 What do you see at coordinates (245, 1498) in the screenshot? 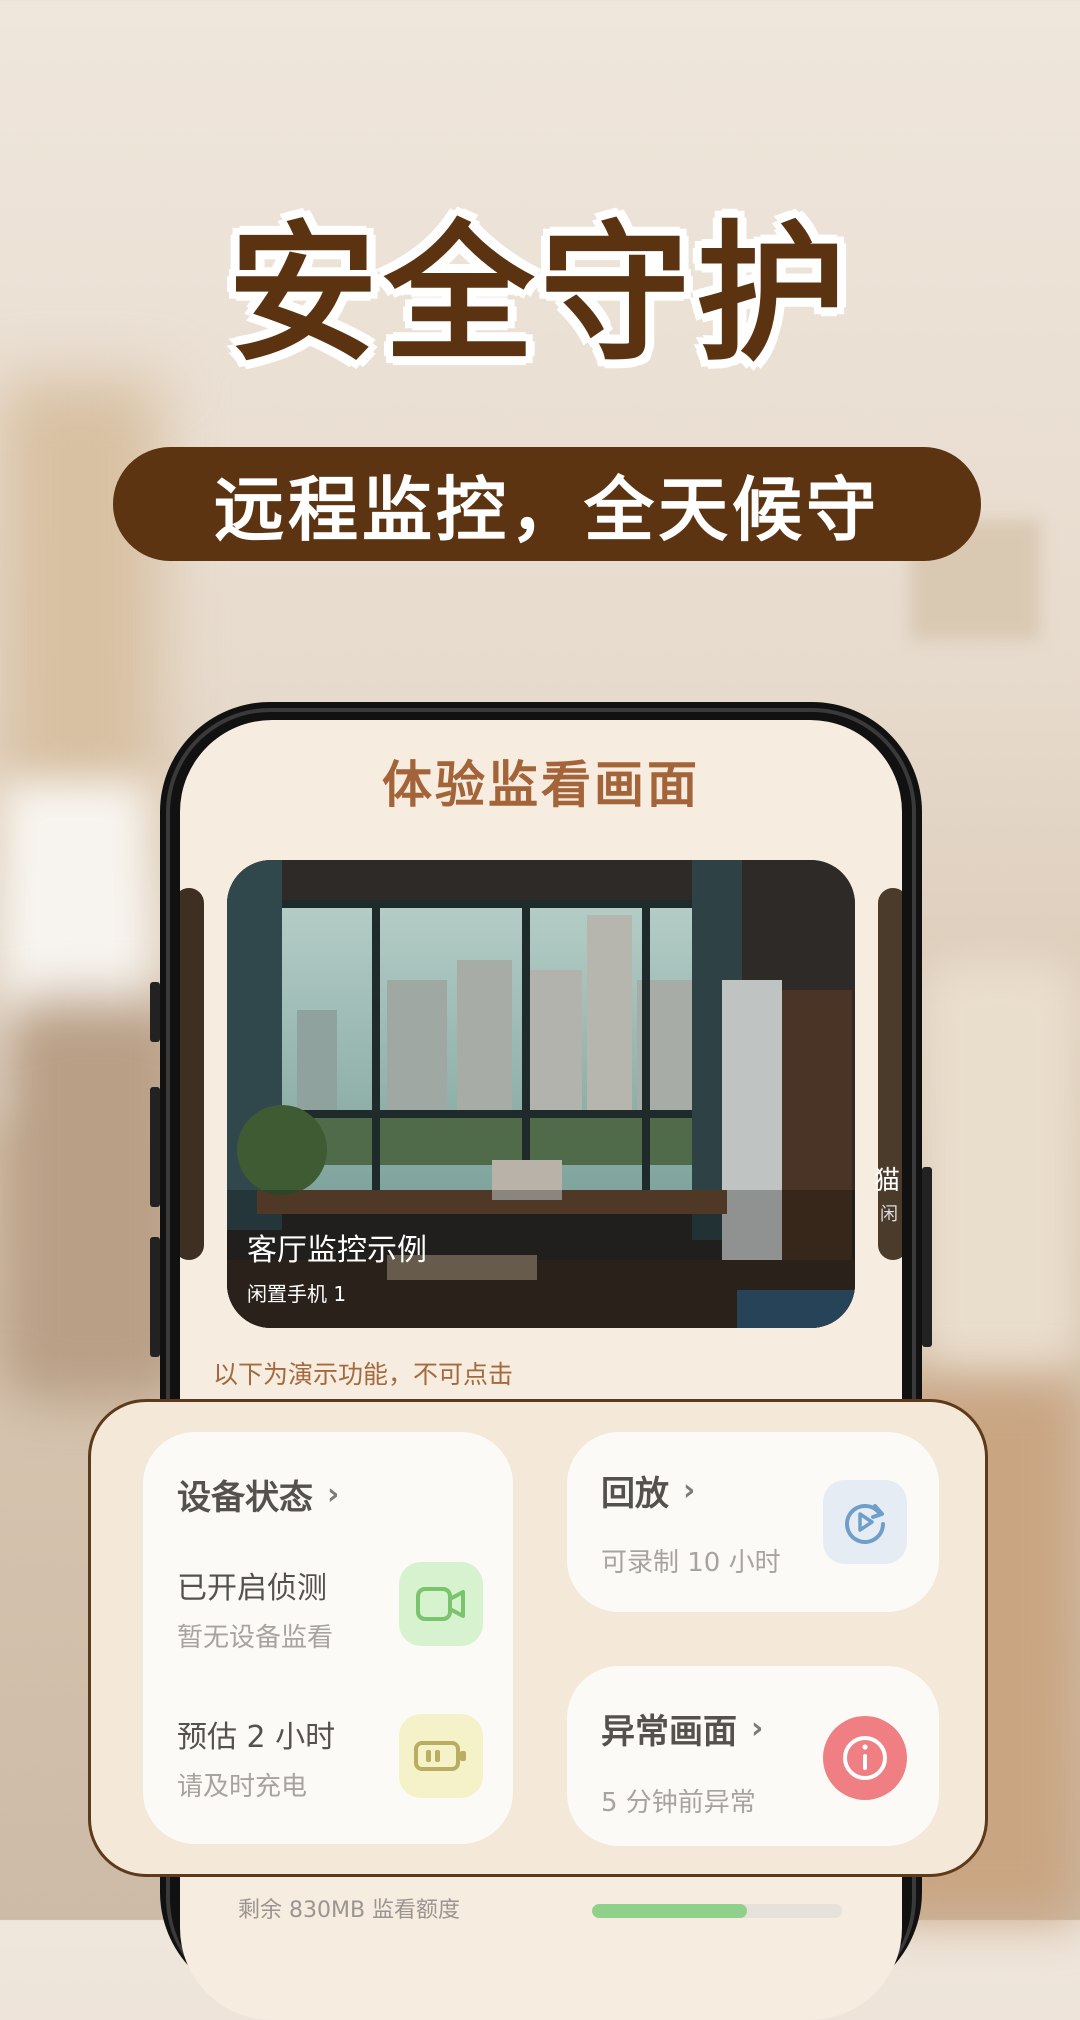
I see `device-status-title: 设备状态` at bounding box center [245, 1498].